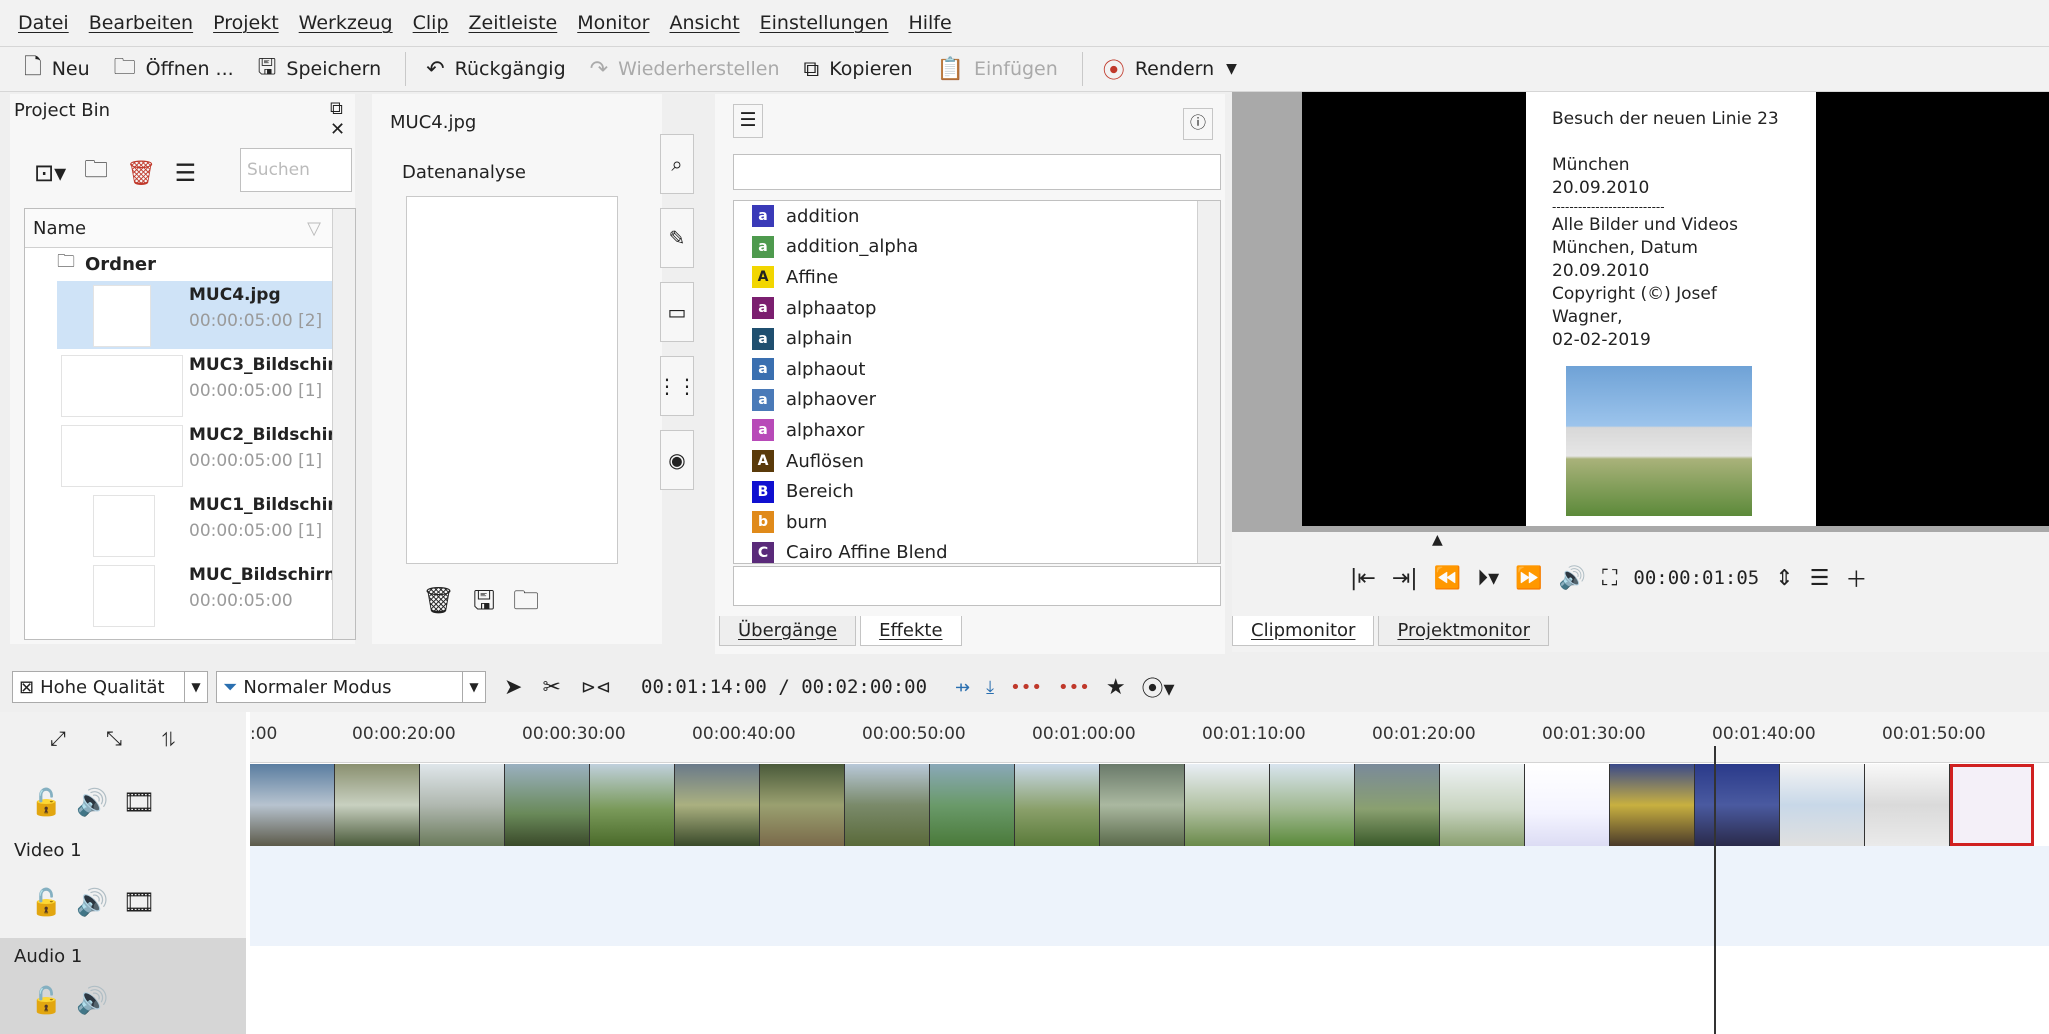  Describe the element at coordinates (977, 216) in the screenshot. I see `effect-item: a addition` at that location.